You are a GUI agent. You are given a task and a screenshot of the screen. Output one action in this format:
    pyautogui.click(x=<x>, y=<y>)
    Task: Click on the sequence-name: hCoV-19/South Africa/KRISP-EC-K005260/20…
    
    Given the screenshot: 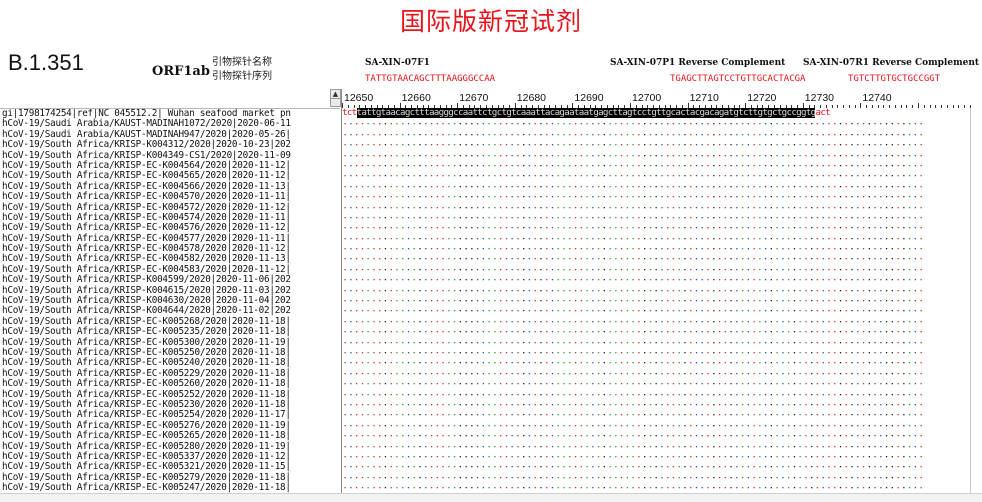 What is the action you would take?
    pyautogui.click(x=170, y=383)
    